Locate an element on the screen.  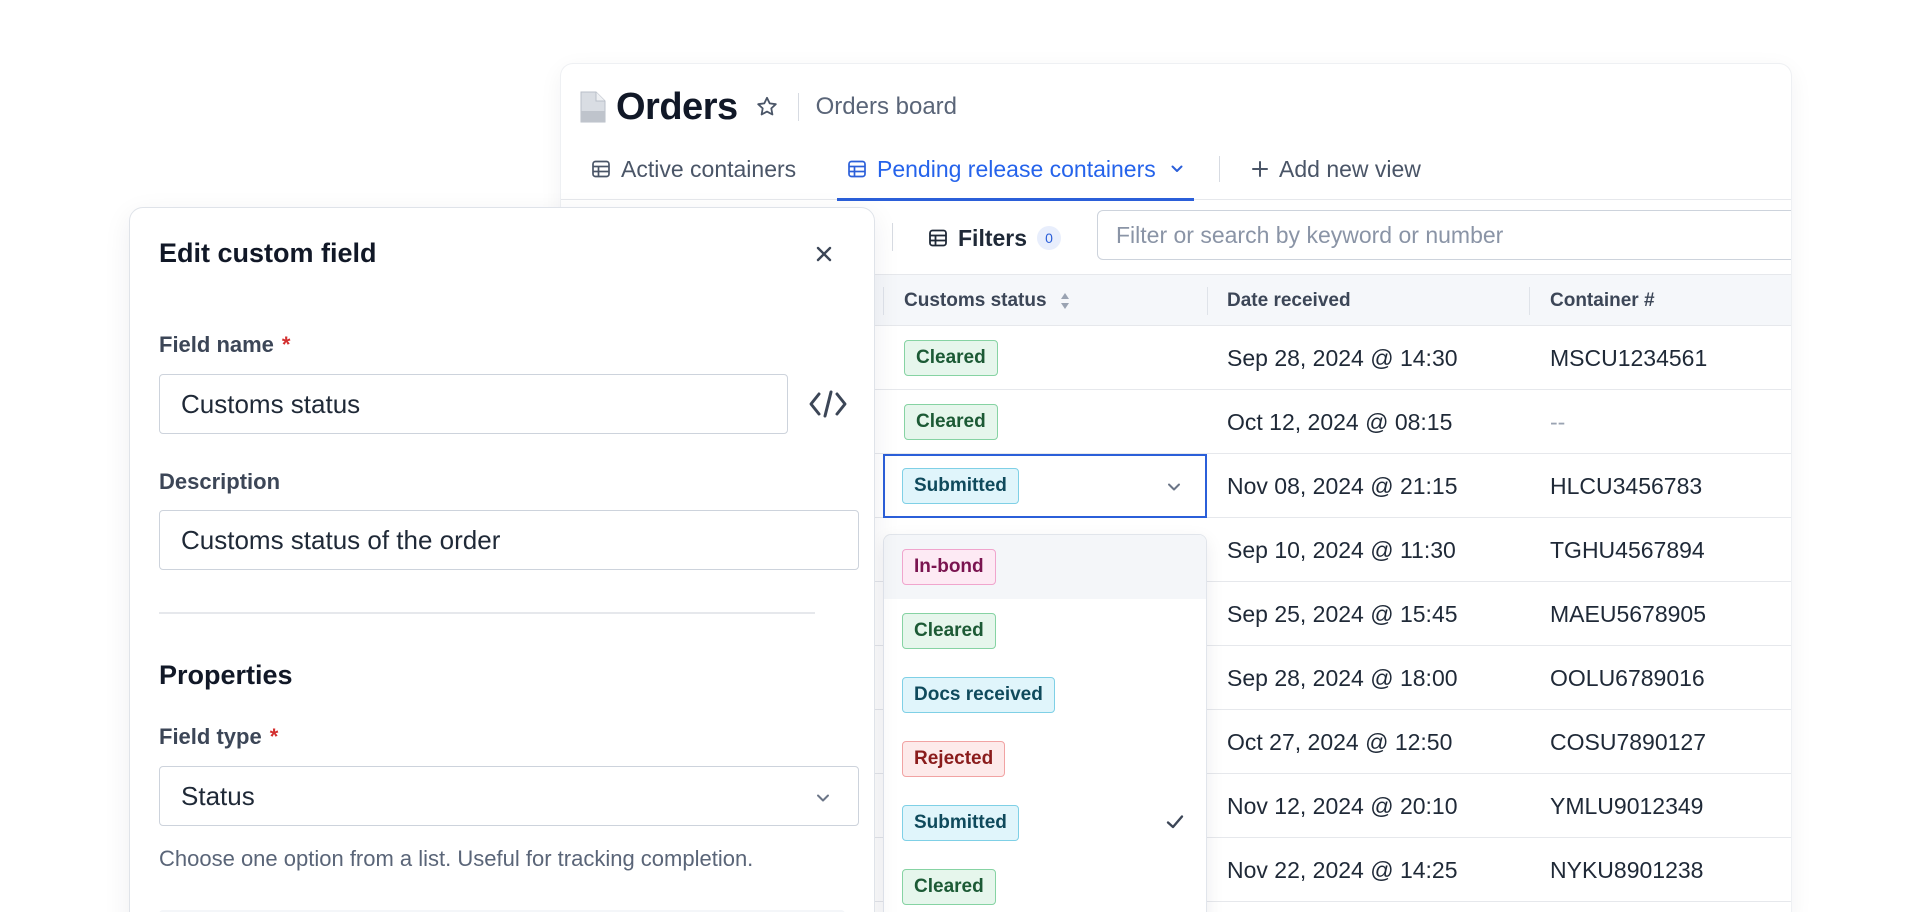
container-number-cell: MSCU1234561 is located at coordinates (1629, 357).